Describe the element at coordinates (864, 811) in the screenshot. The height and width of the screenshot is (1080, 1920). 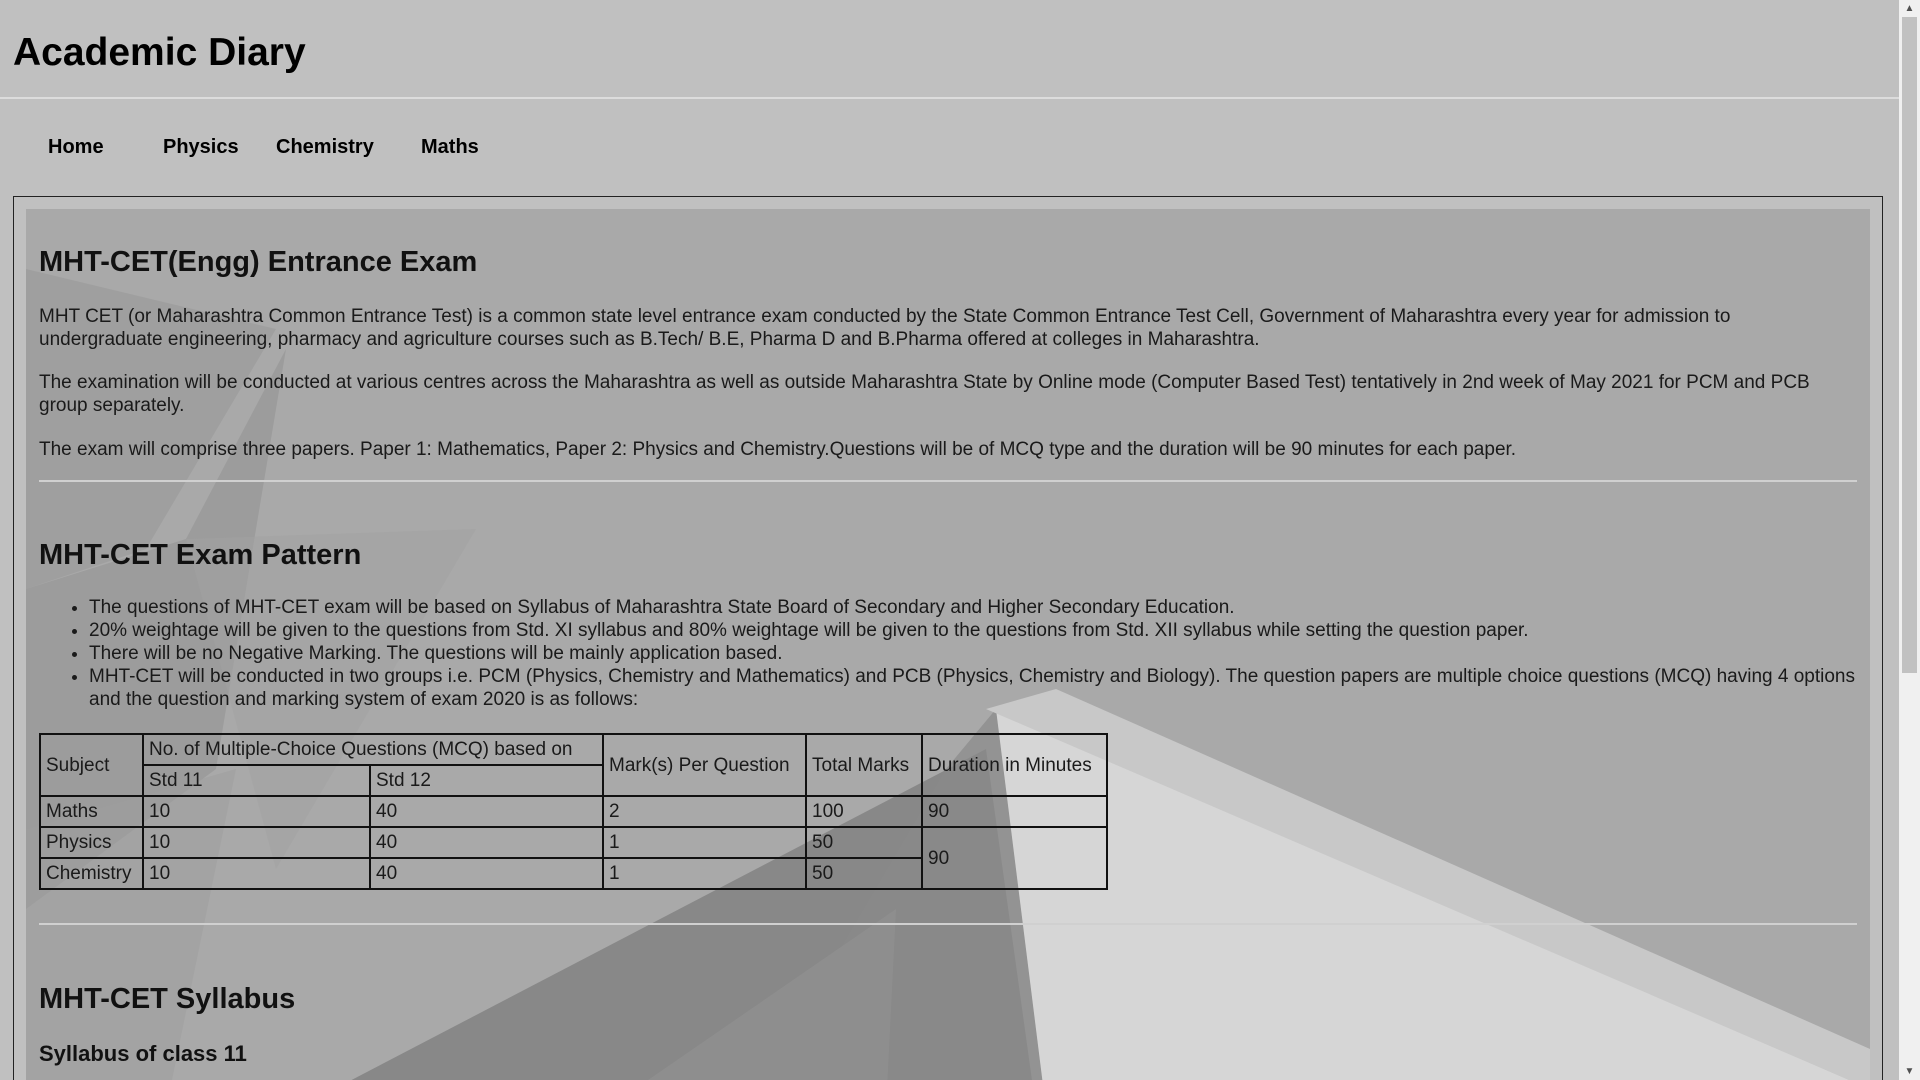
I see `table-cell: 100` at that location.